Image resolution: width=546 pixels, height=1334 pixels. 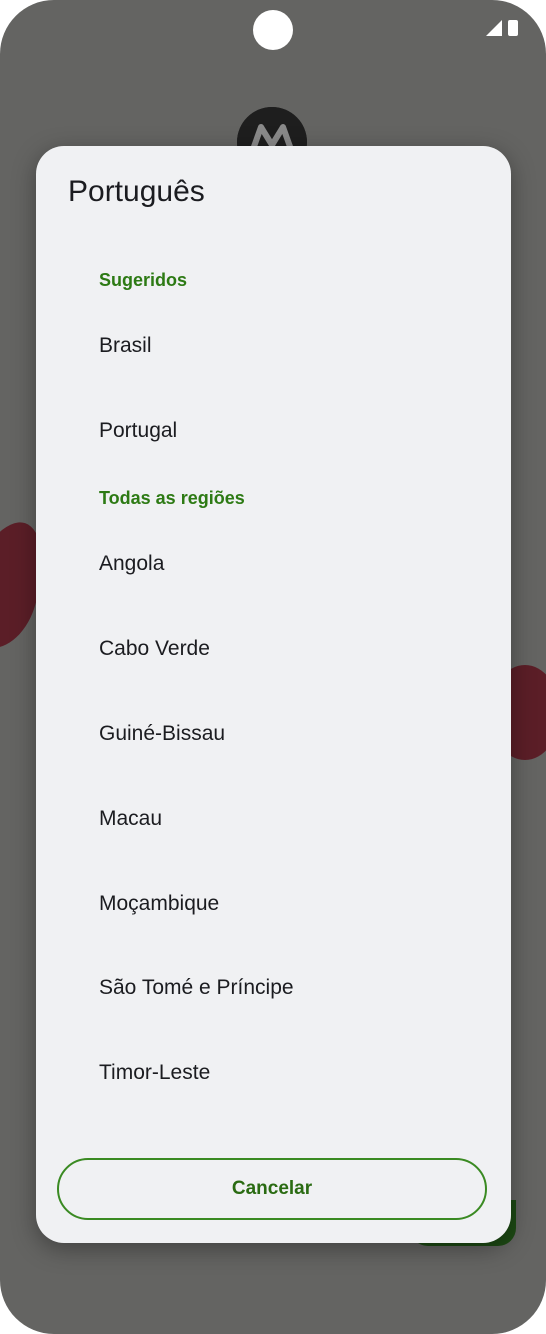 What do you see at coordinates (273, 904) in the screenshot?
I see `region-item-mocambique: Moçambique` at bounding box center [273, 904].